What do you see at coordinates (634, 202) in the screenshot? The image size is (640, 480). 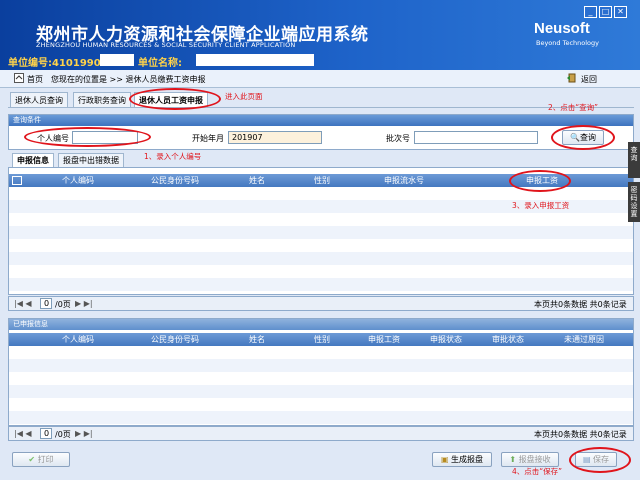 I see `side-tab-password: 密码设置` at bounding box center [634, 202].